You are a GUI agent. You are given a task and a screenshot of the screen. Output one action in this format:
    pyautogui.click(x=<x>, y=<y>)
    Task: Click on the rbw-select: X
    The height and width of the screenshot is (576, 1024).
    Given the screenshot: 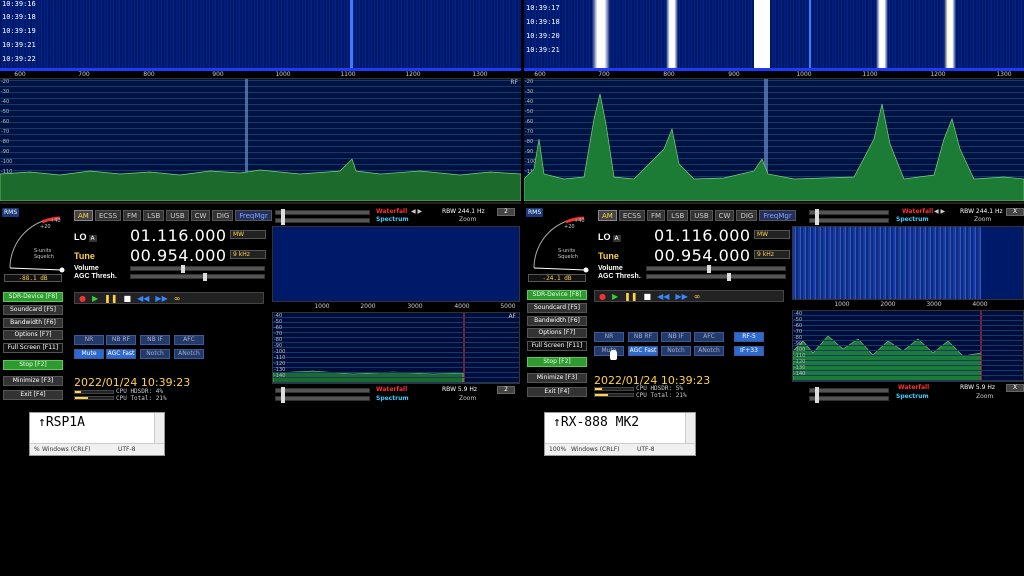 What is the action you would take?
    pyautogui.click(x=1015, y=212)
    